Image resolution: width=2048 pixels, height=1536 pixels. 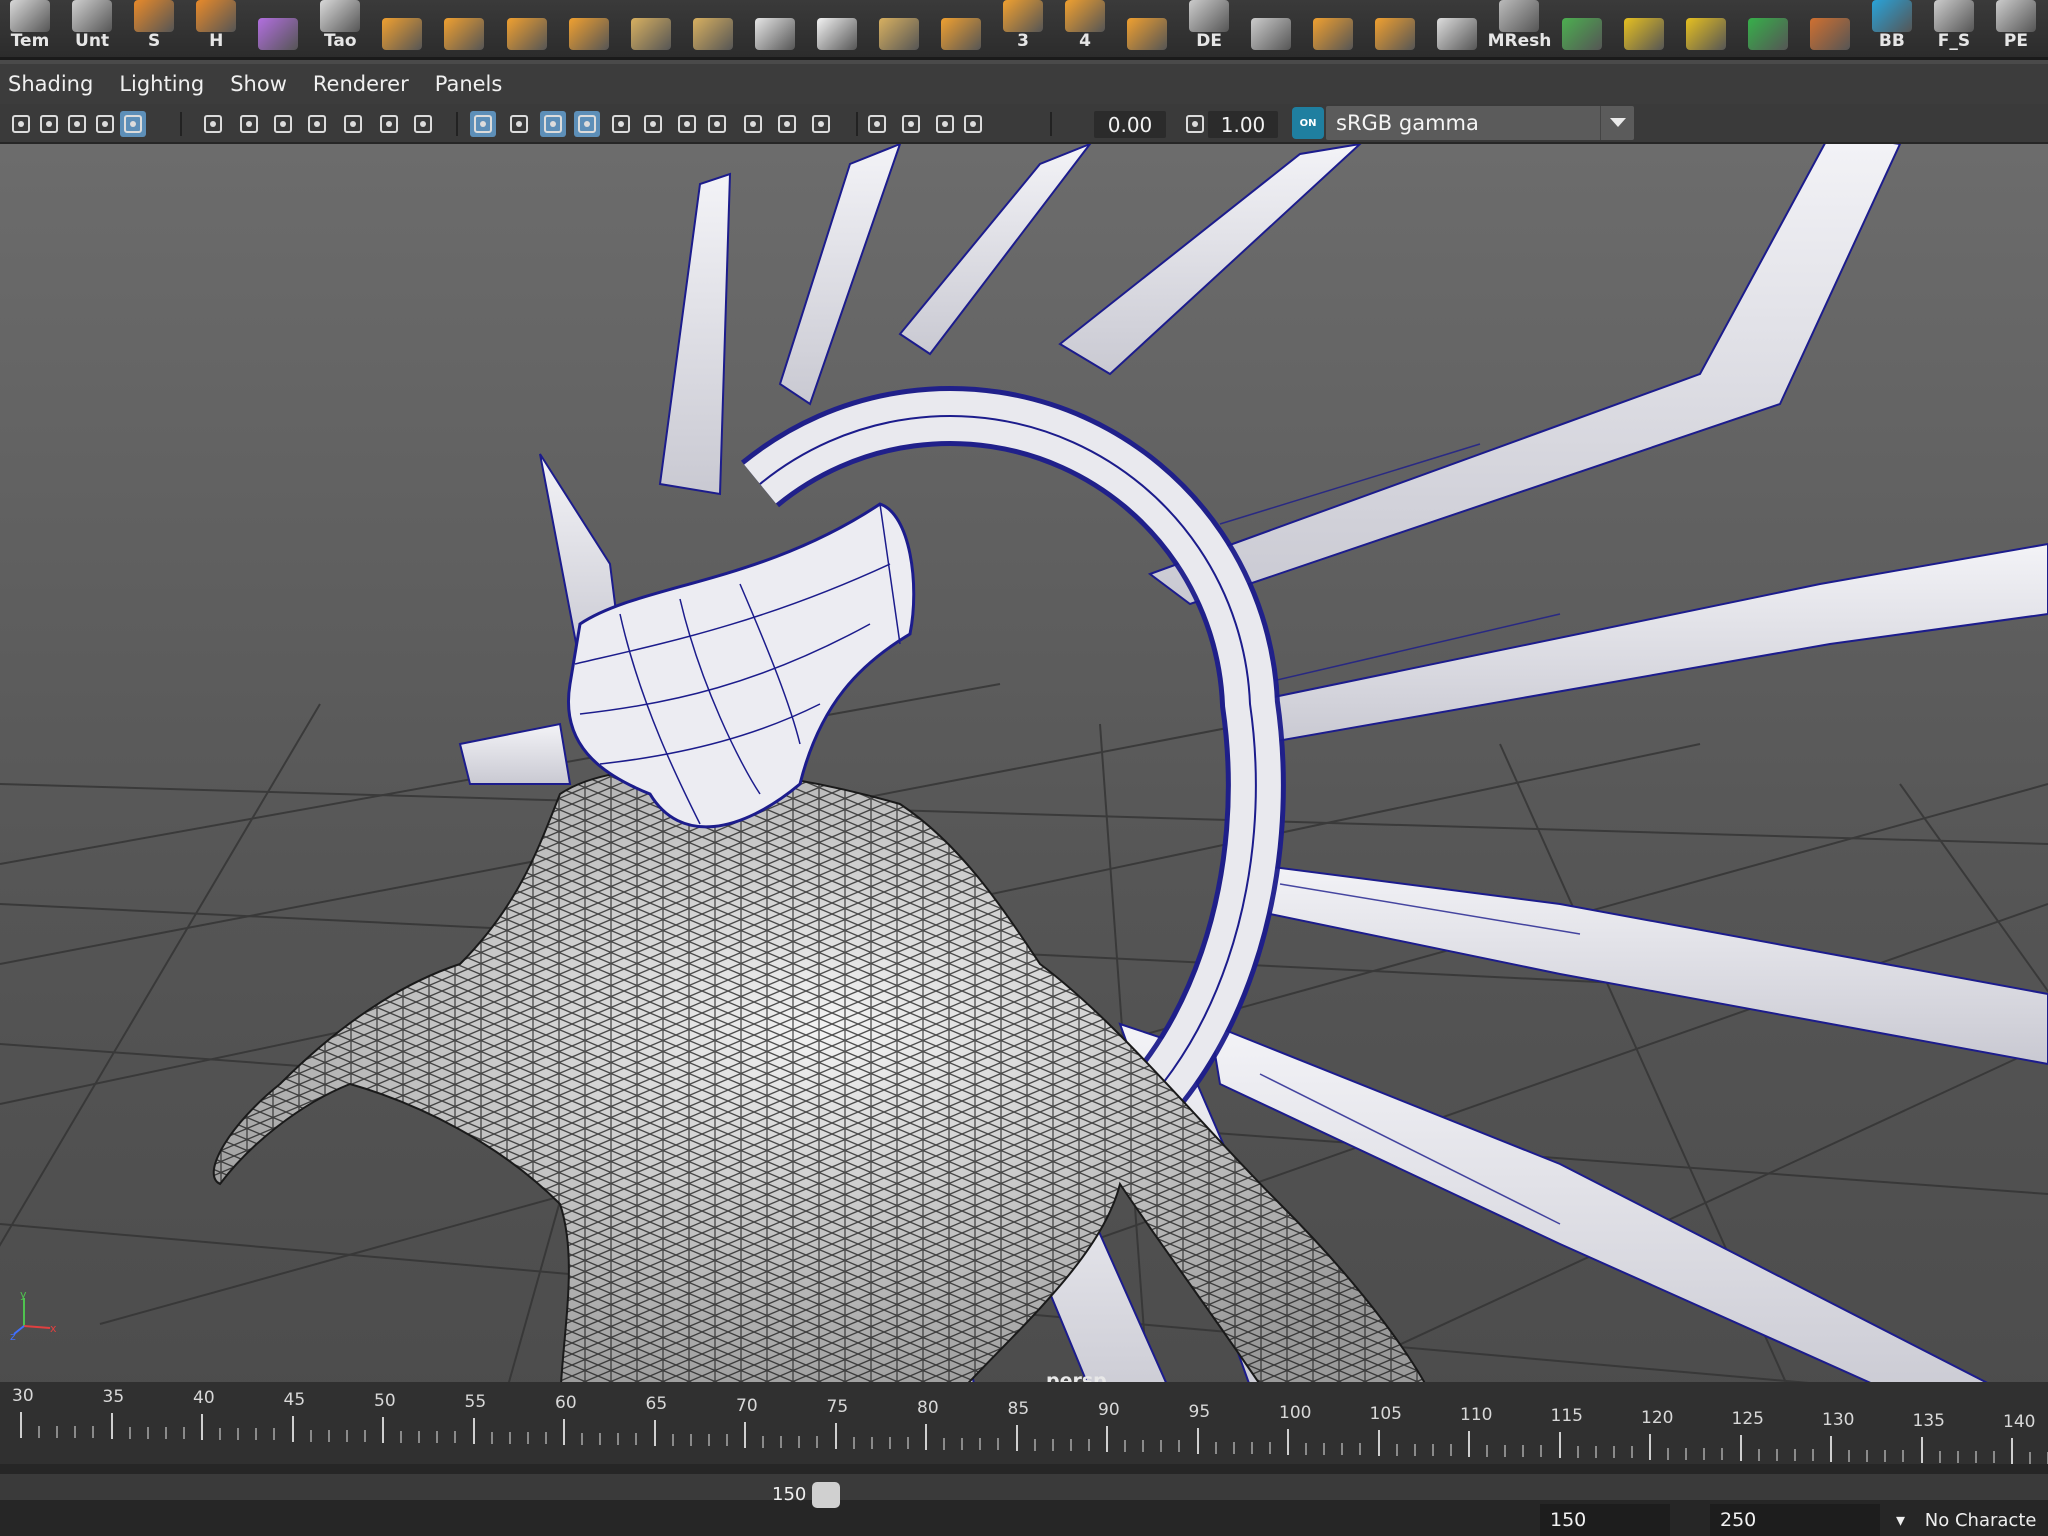 I want to click on chair-icon, so click(x=526, y=34).